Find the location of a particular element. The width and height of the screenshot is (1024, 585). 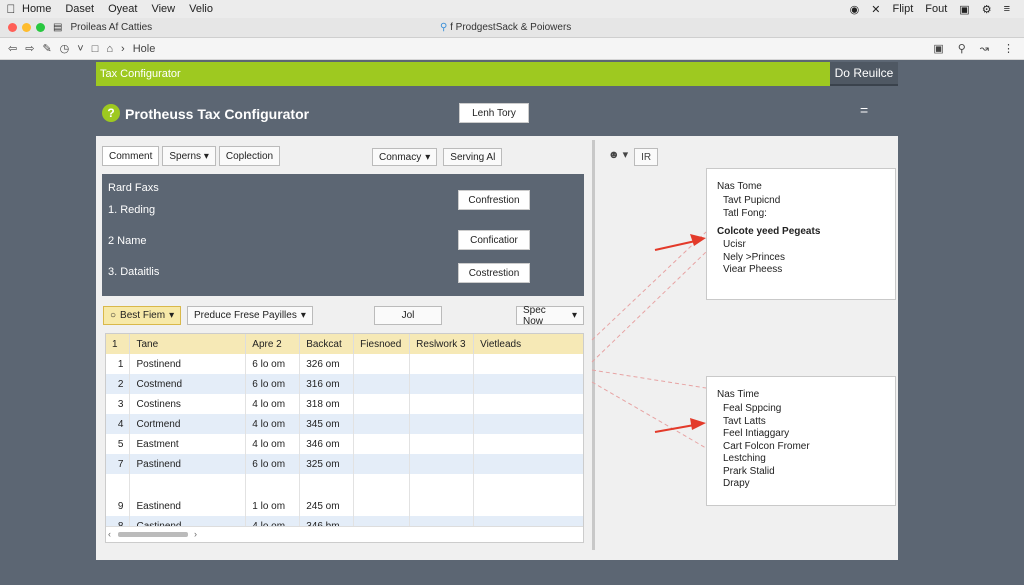

scroll-left-icon: ‹ is located at coordinates (109, 534).